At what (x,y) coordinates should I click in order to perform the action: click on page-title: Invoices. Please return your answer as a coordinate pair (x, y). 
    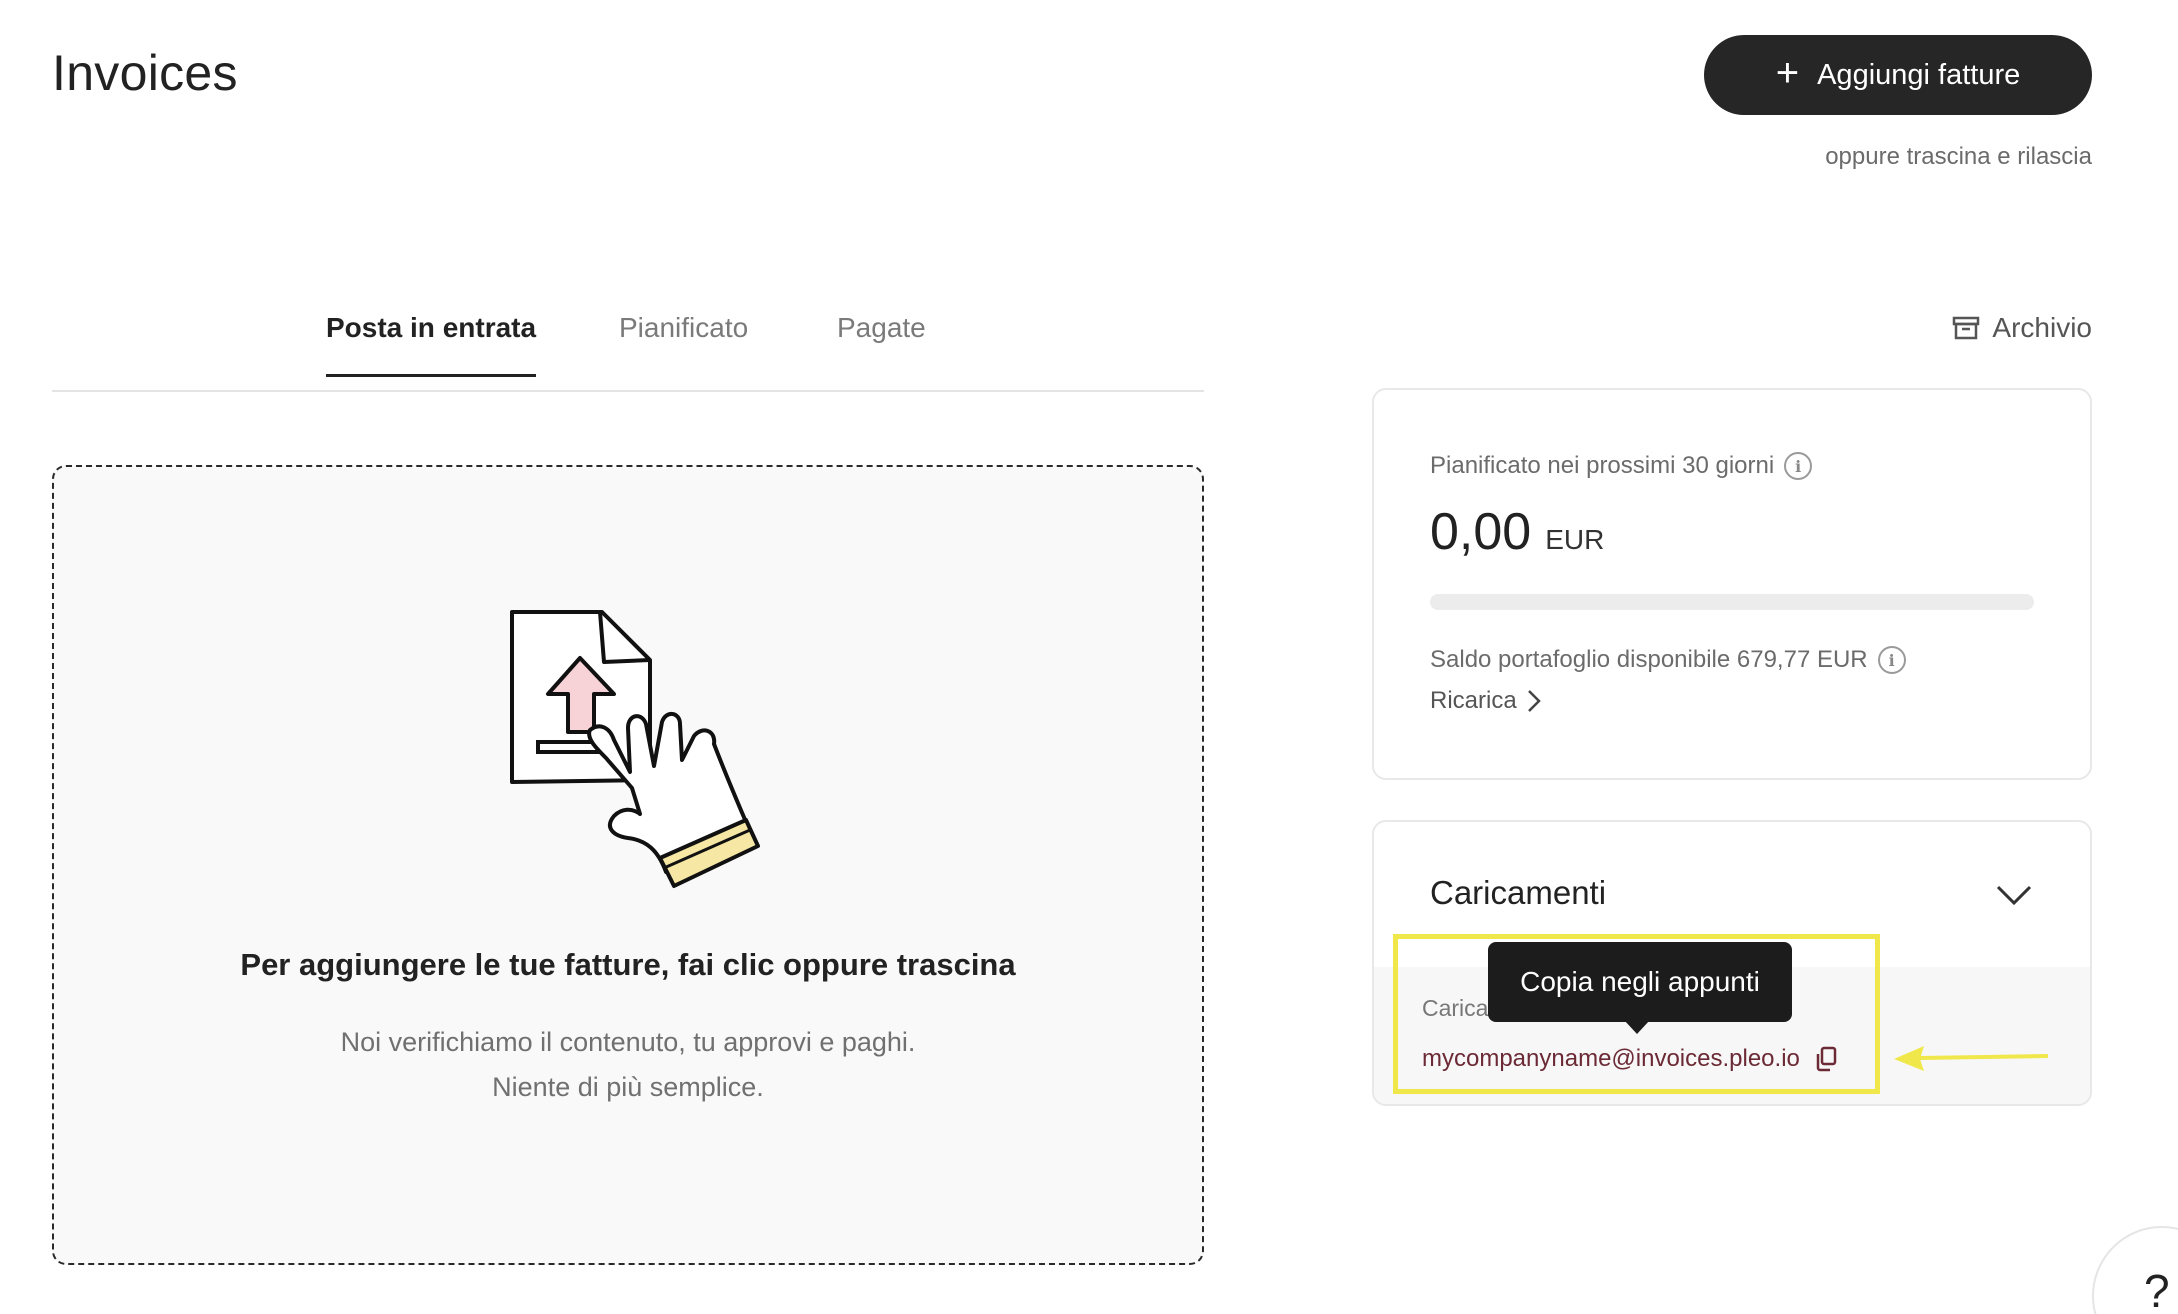
    Looking at the image, I should click on (145, 73).